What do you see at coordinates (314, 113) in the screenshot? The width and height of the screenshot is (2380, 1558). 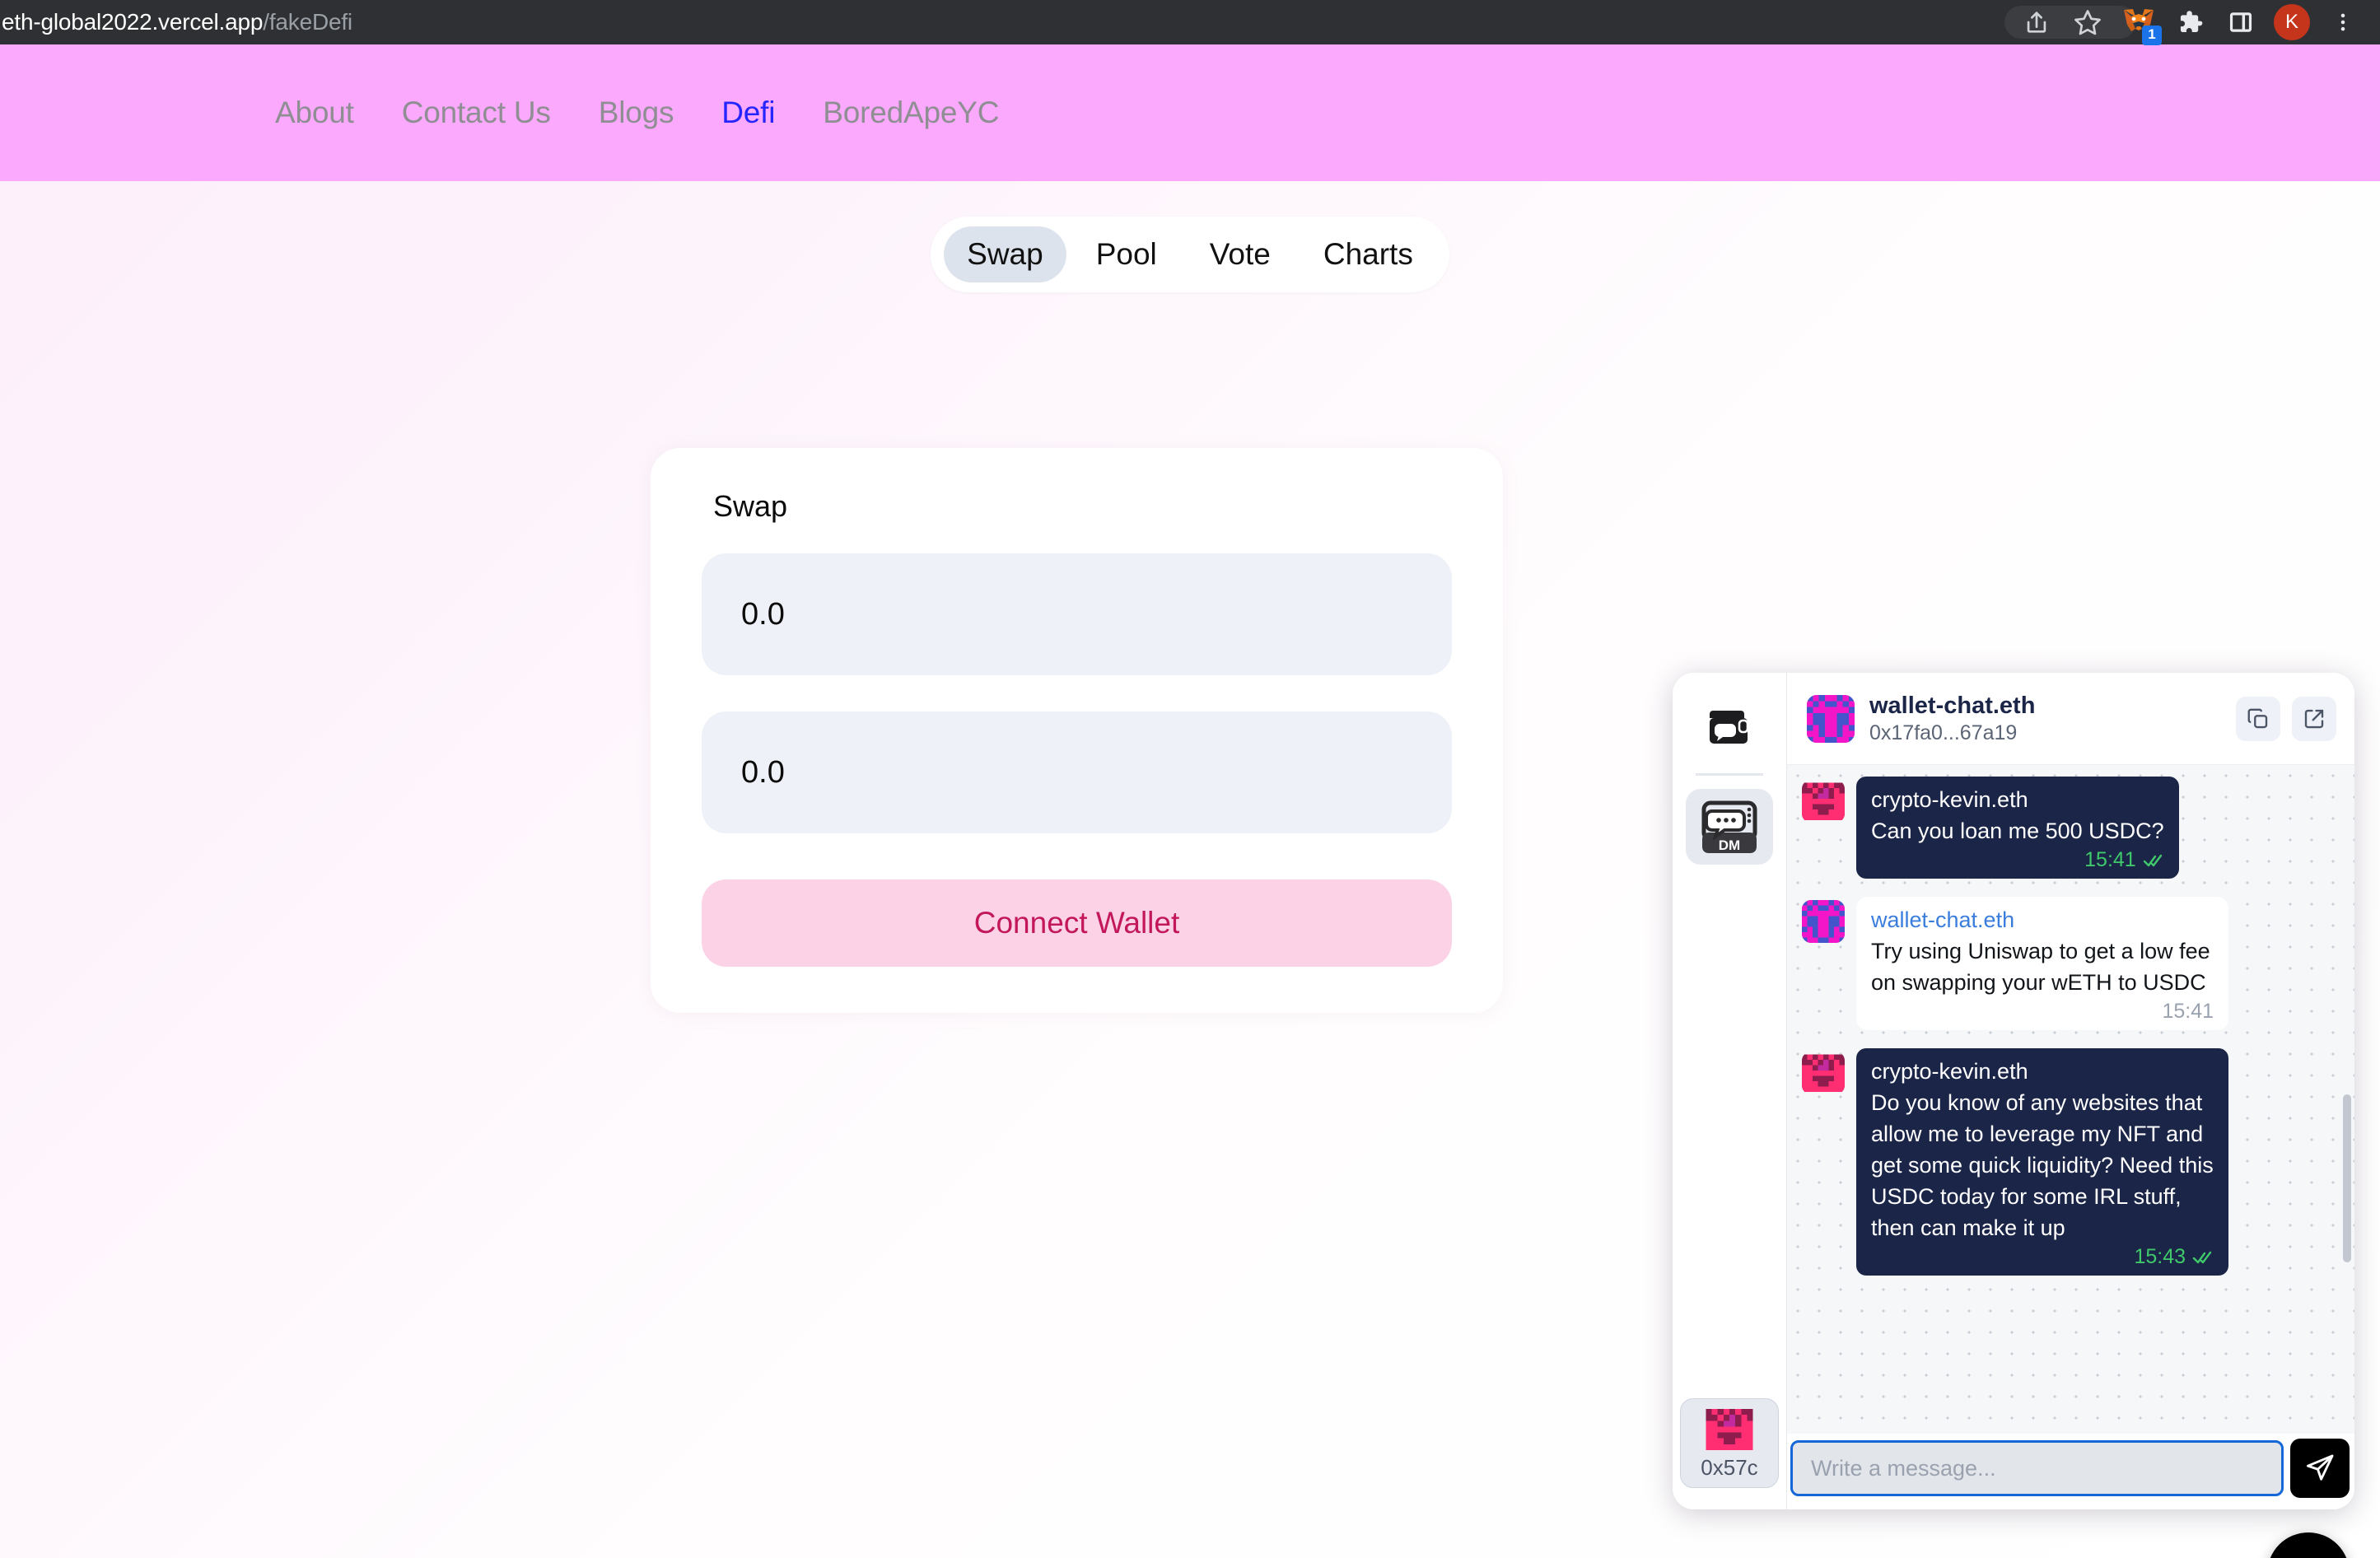 I see `nav-link-about: About` at bounding box center [314, 113].